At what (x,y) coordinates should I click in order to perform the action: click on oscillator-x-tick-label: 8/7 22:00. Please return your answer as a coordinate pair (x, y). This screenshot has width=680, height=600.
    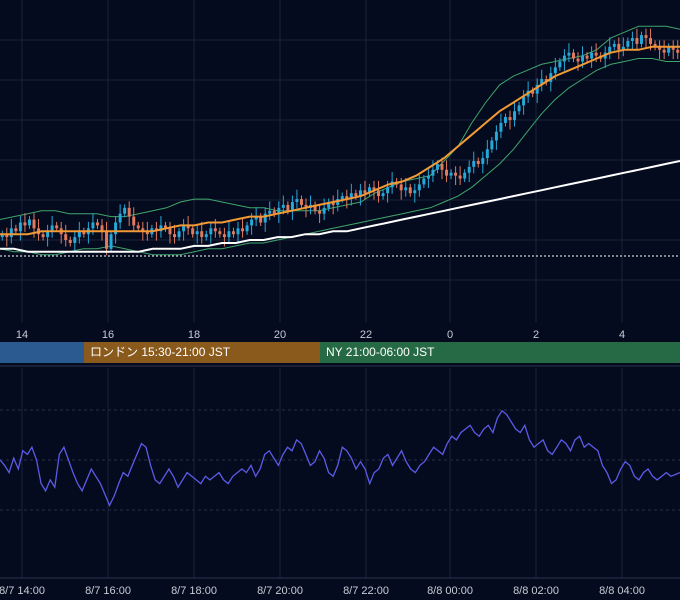
    Looking at the image, I should click on (366, 591).